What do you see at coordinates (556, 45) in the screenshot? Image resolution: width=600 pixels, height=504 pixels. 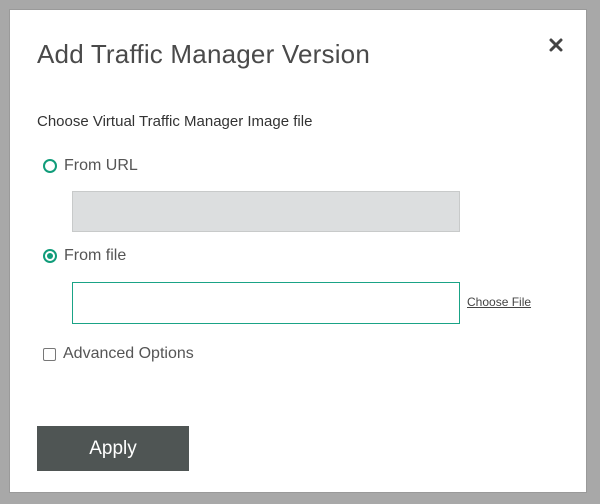 I see `close-icon` at bounding box center [556, 45].